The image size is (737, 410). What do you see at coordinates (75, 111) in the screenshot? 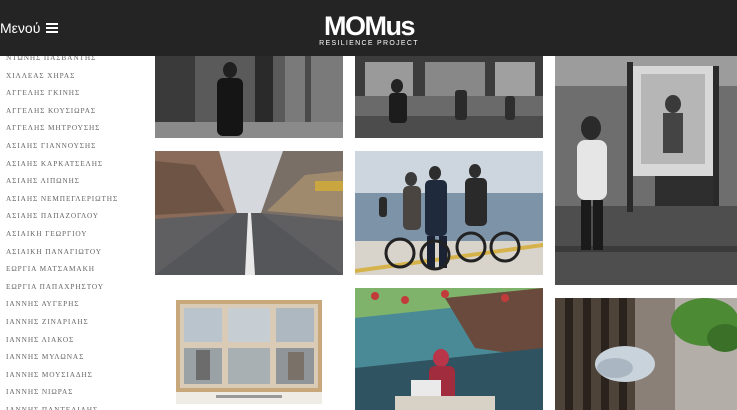
I see `photographer-link: ΑΓΓΕΛΗΣ ΚΟΥΣΙΩΡΑΣ` at bounding box center [75, 111].